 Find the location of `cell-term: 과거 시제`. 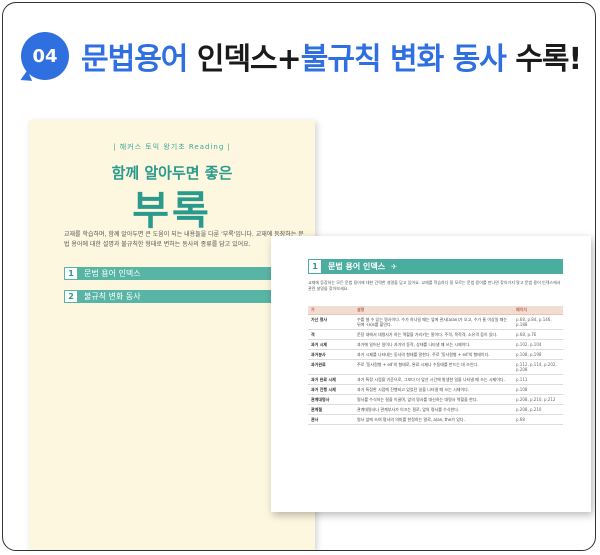

cell-term: 과거 시제 is located at coordinates (331, 344).